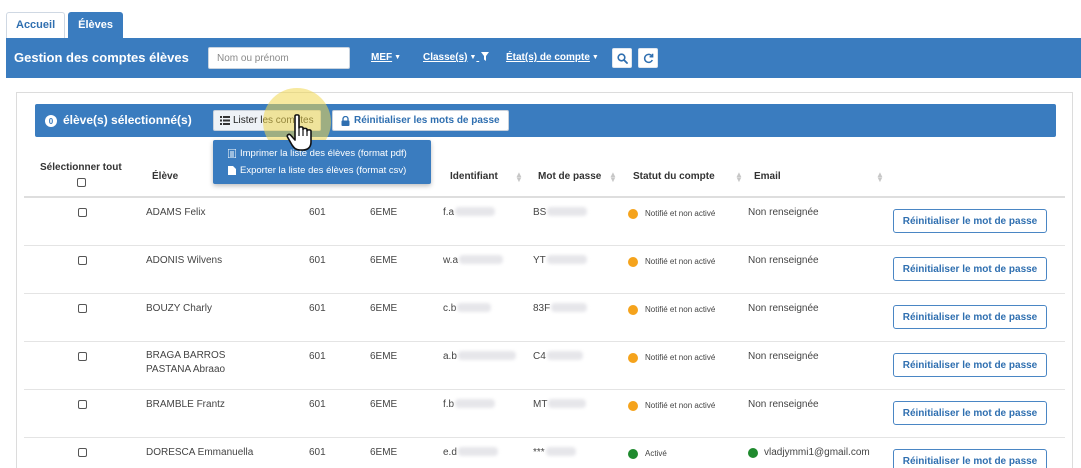  I want to click on student-name-line2: PASTANA Abraao, so click(186, 369).